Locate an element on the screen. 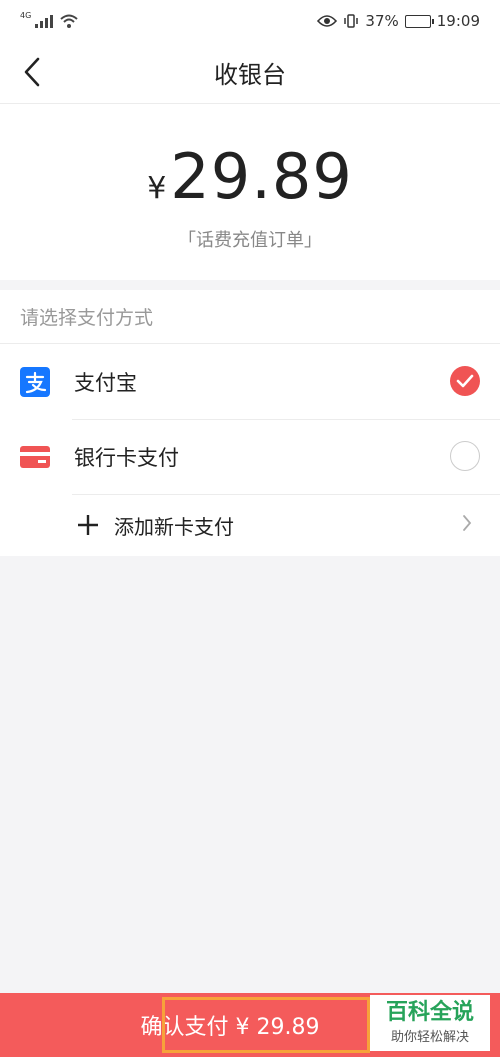  eye-icon is located at coordinates (327, 21).